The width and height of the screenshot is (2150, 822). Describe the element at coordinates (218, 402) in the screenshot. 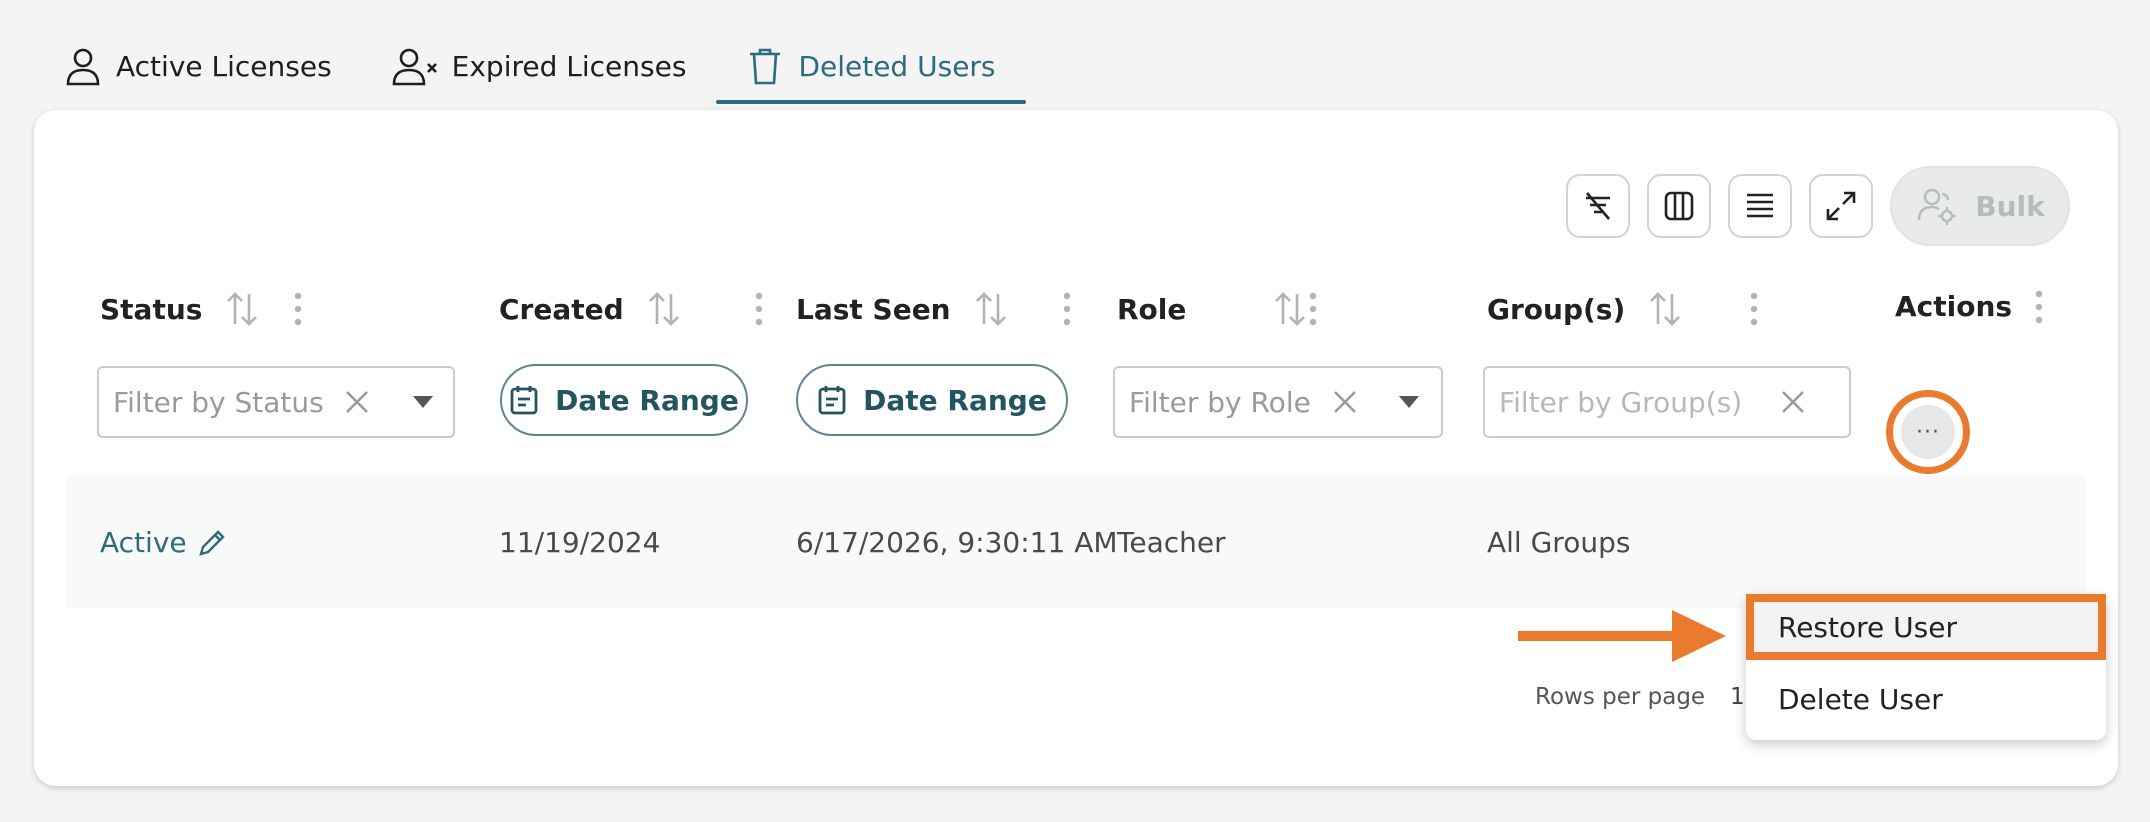

I see `status-filter-placeholder: Filter by Status` at that location.